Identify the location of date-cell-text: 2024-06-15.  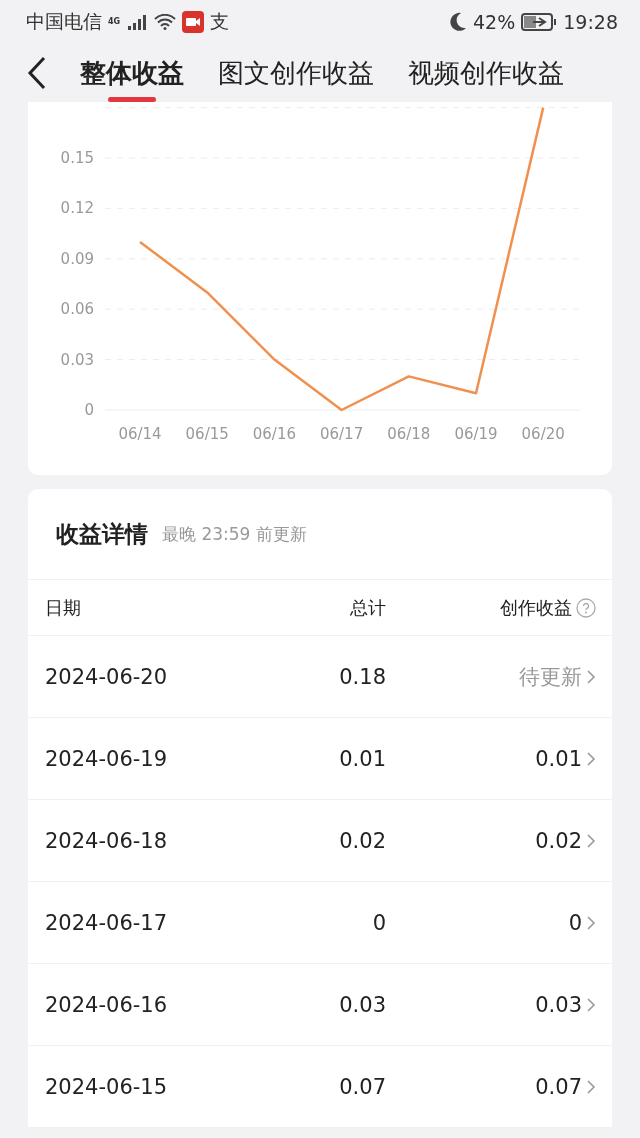
(107, 1086).